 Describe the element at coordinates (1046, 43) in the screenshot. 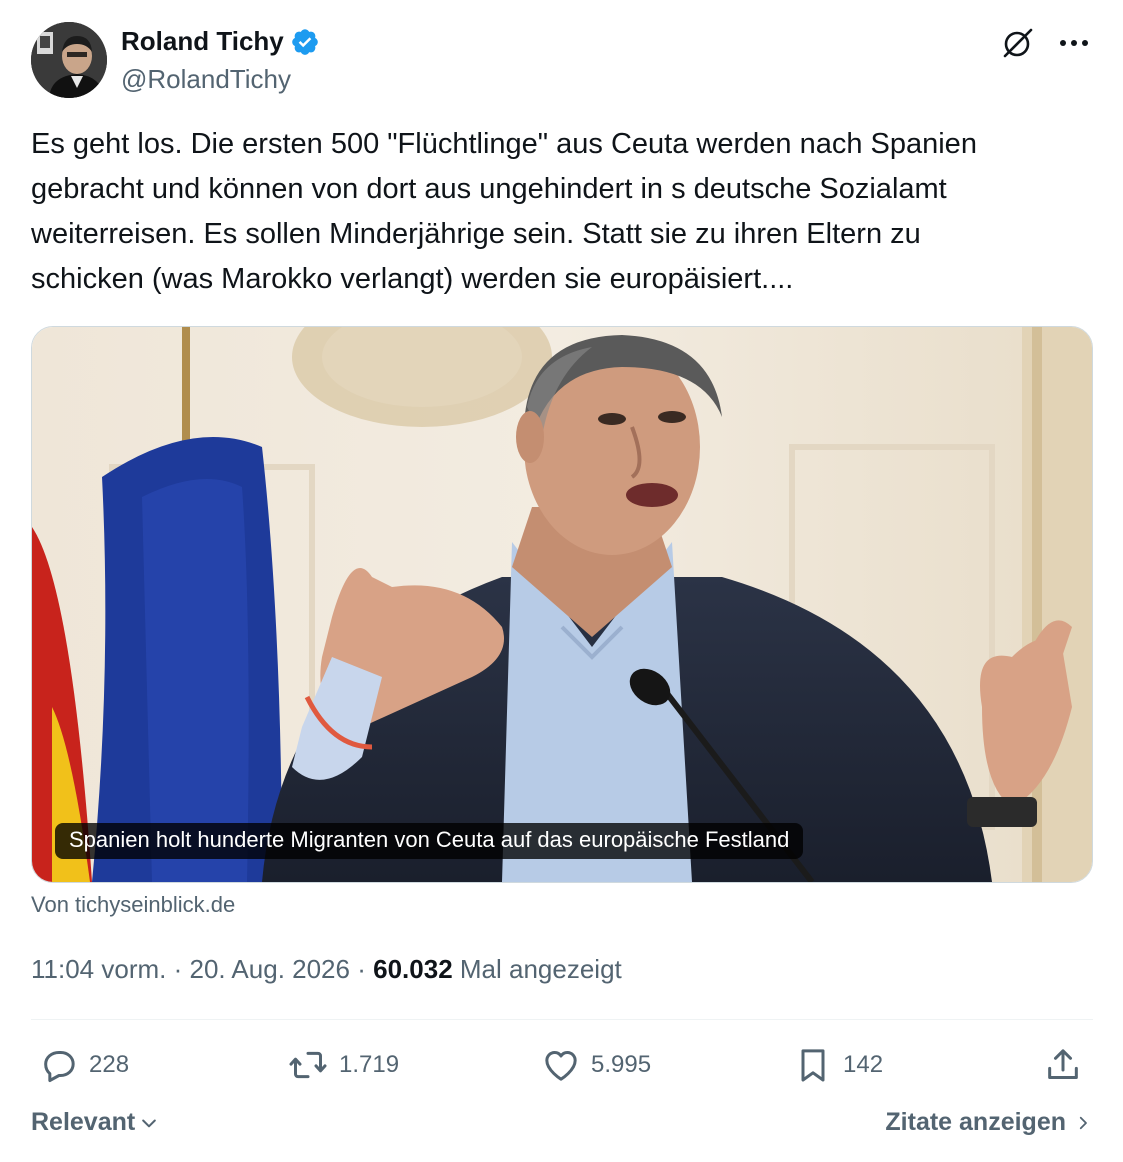

I see `header-actions` at that location.